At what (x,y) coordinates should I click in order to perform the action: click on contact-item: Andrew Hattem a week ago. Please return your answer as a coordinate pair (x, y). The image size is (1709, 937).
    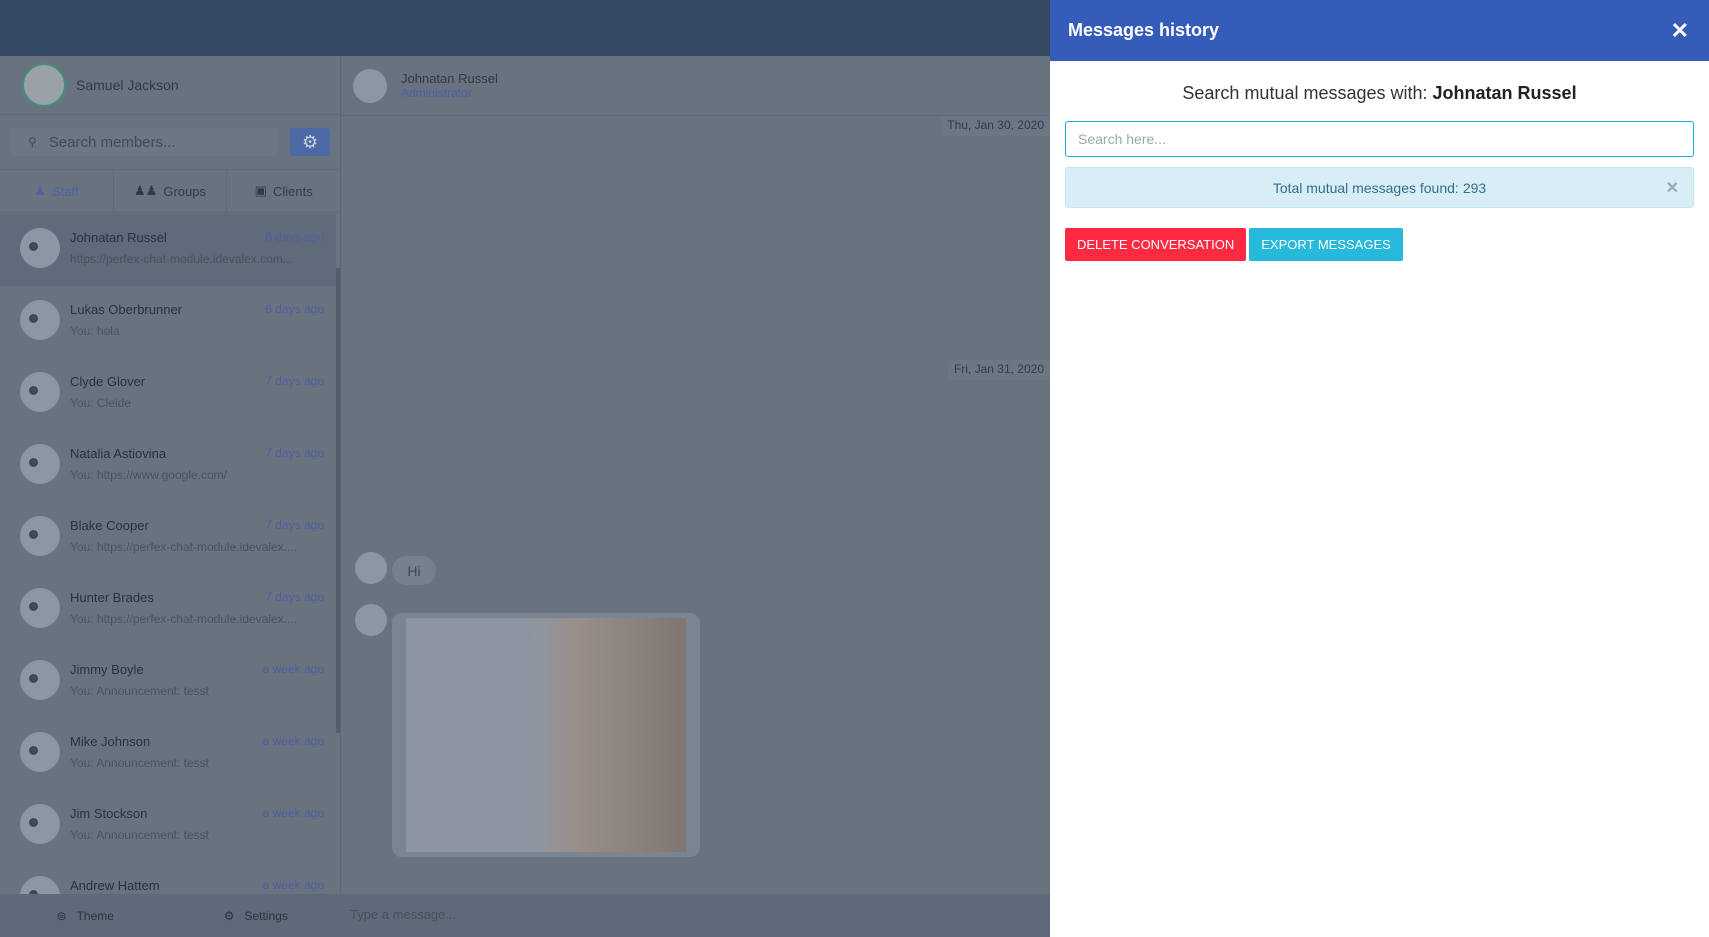
    Looking at the image, I should click on (168, 878).